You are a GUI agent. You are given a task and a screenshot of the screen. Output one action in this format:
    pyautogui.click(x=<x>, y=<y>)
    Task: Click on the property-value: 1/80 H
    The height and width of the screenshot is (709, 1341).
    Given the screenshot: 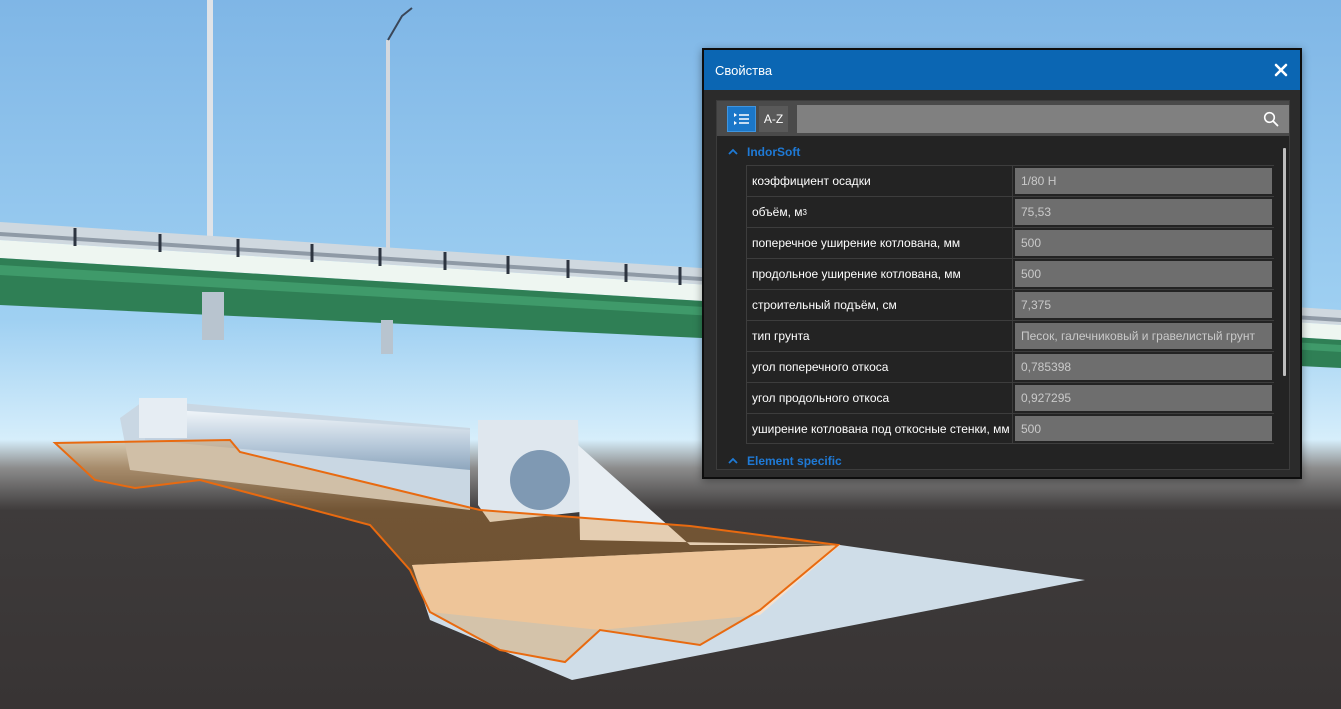 What is the action you would take?
    pyautogui.click(x=1143, y=181)
    